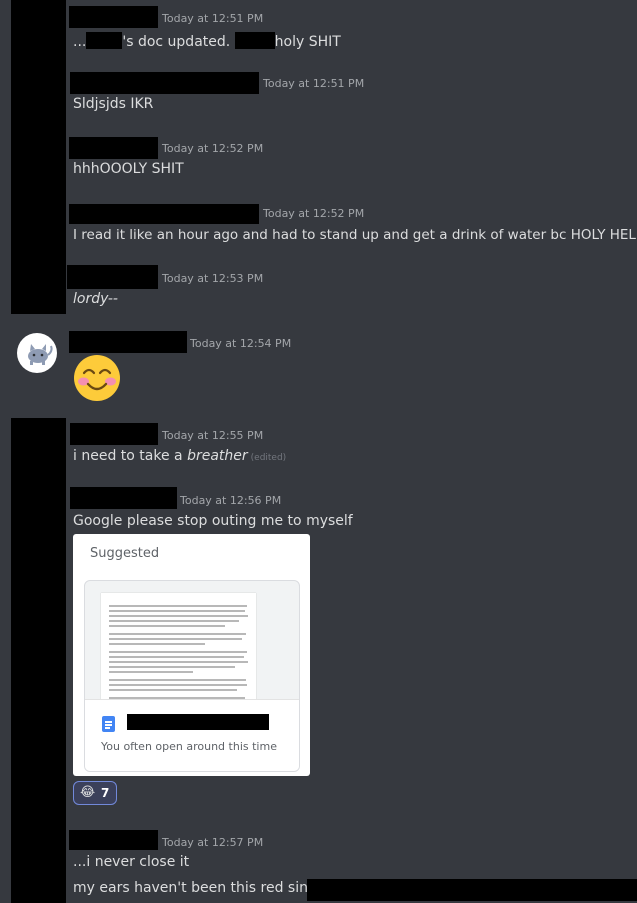 The image size is (637, 903). I want to click on reaction-count: 7, so click(105, 793).